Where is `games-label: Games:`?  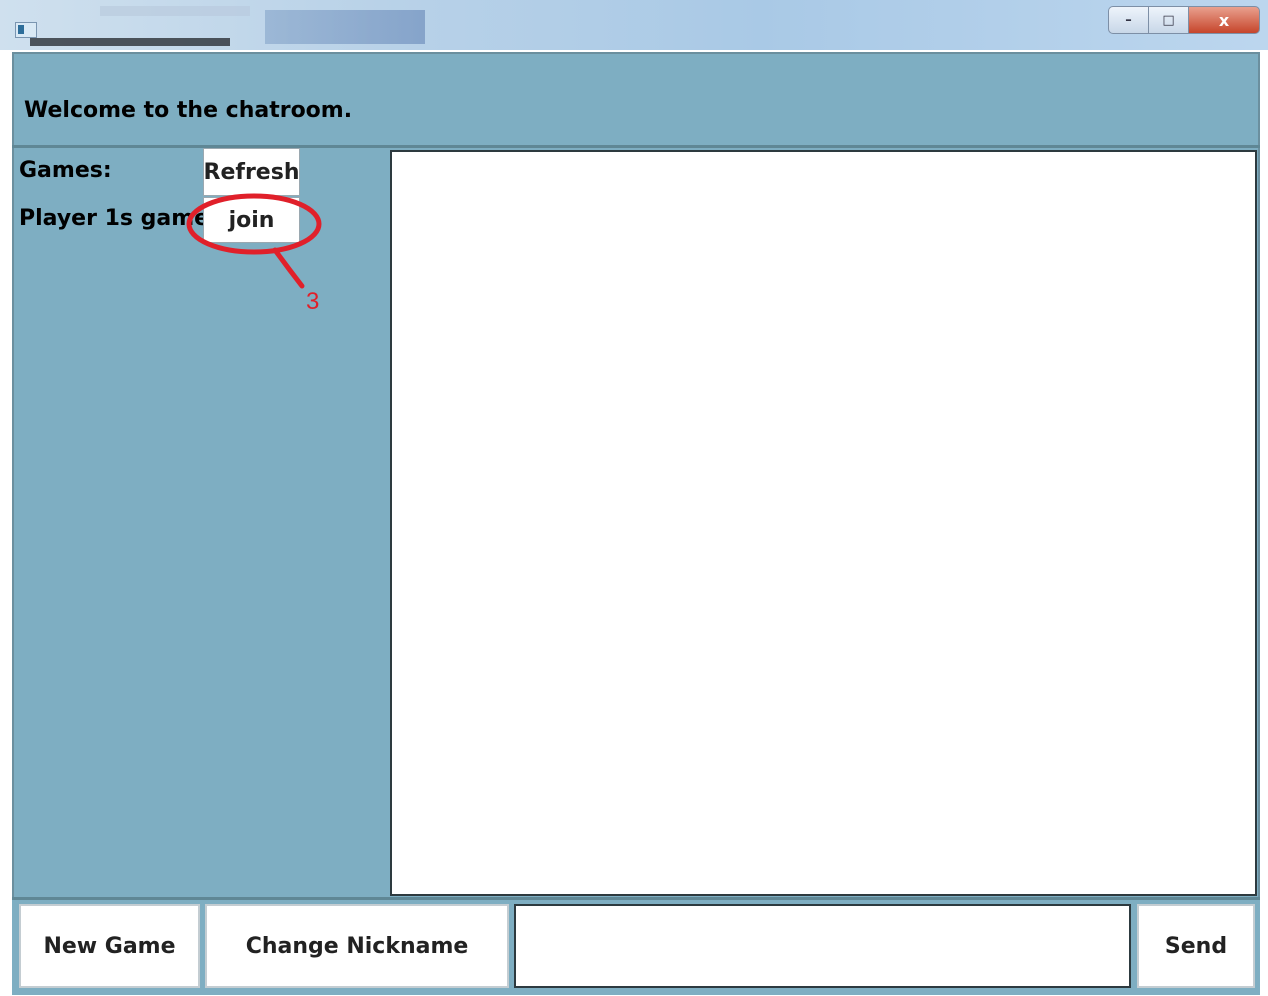
games-label: Games: is located at coordinates (65, 170).